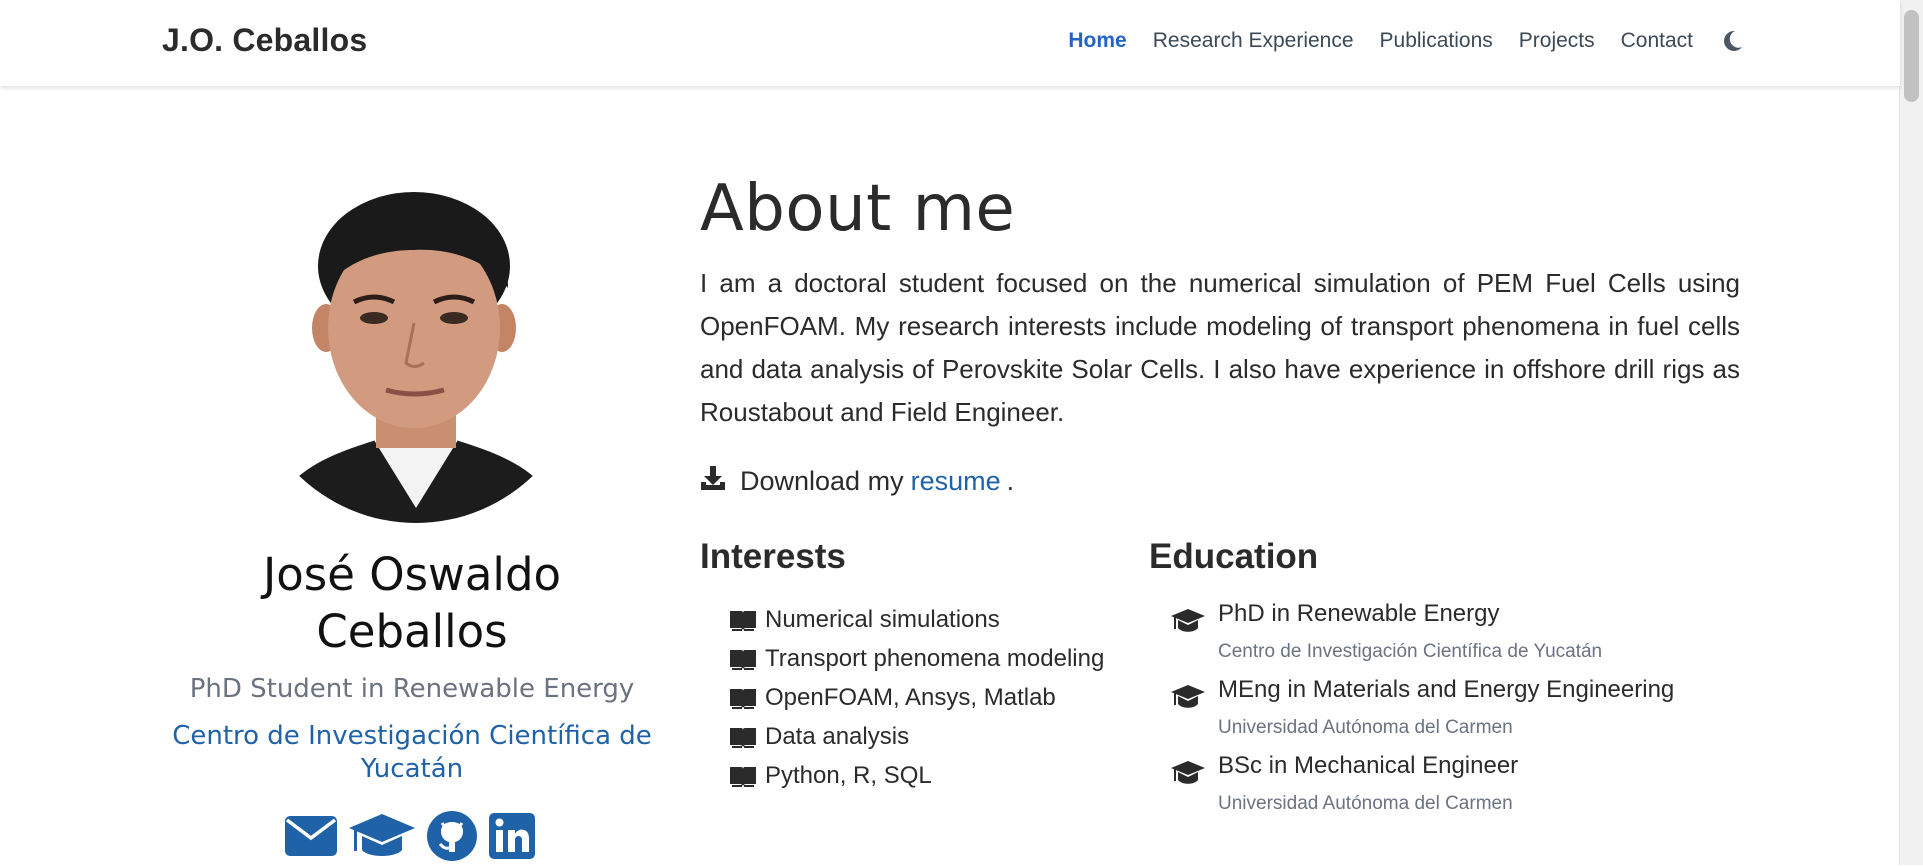  I want to click on list-item: Numerical simulations, so click(916, 619).